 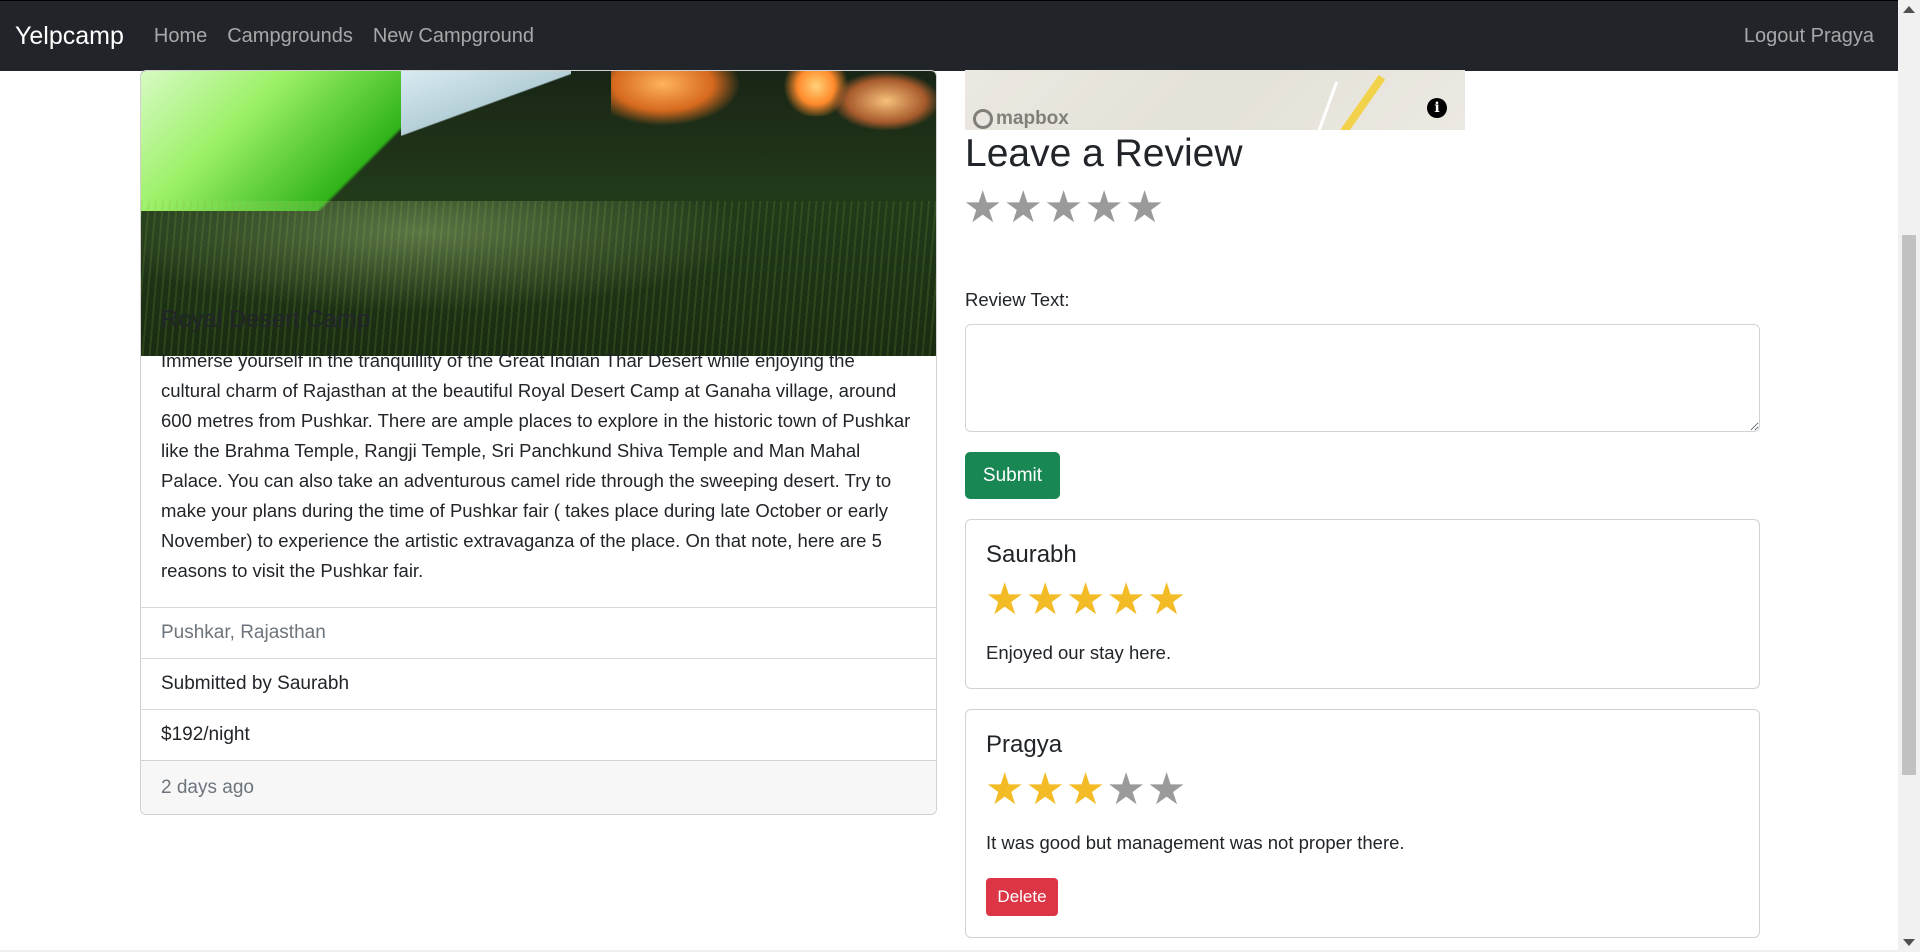 I want to click on review-text-label: Review Text:, so click(x=1017, y=299).